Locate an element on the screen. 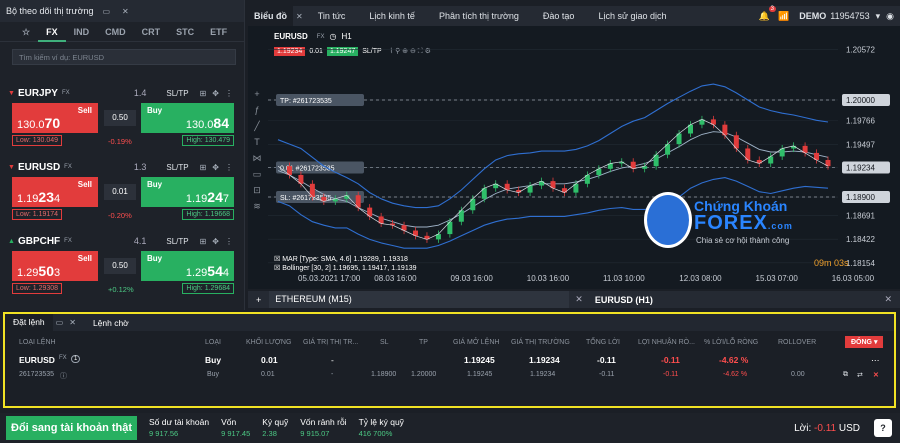 Image resolution: width=900 pixels, height=443 pixels. tab-chart: Biểu đồ is located at coordinates (270, 16).